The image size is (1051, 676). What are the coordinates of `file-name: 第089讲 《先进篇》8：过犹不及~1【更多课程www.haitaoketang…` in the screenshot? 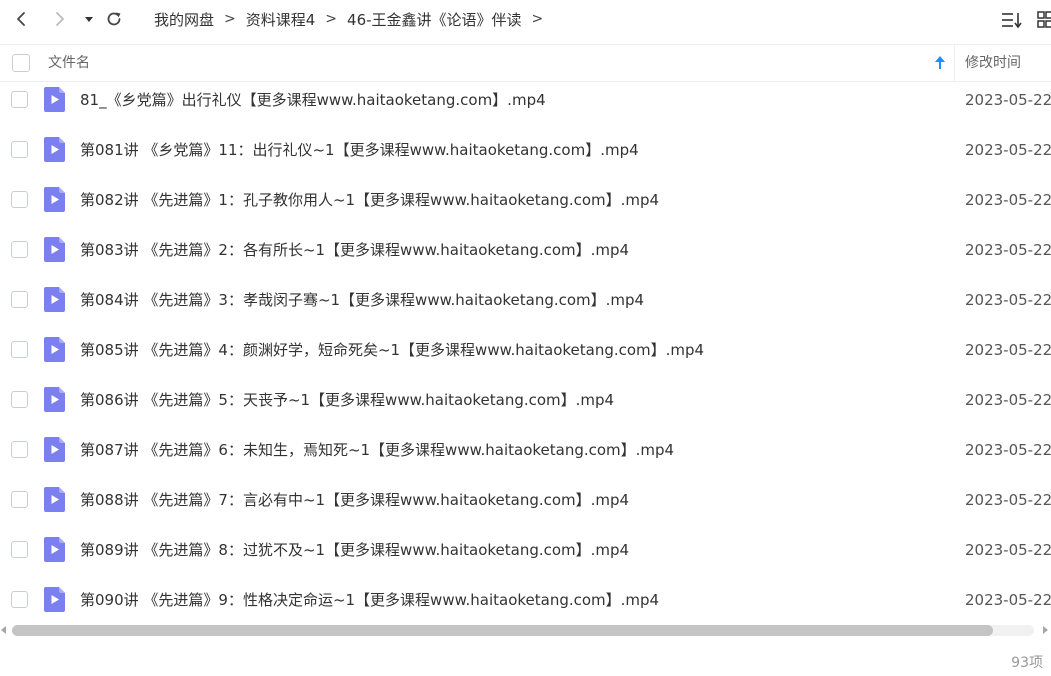 It's located at (354, 550).